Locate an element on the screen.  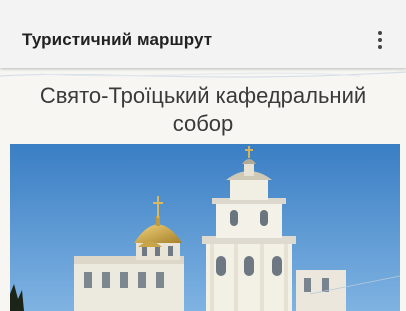
toolbar-title: Туристичний маршрут is located at coordinates (117, 39).